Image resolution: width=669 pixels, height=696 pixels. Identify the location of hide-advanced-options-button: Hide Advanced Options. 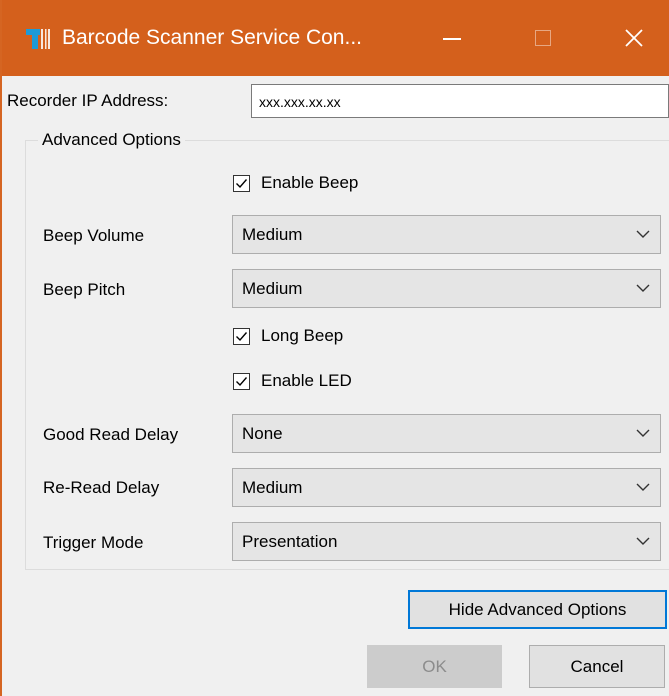
(537, 609).